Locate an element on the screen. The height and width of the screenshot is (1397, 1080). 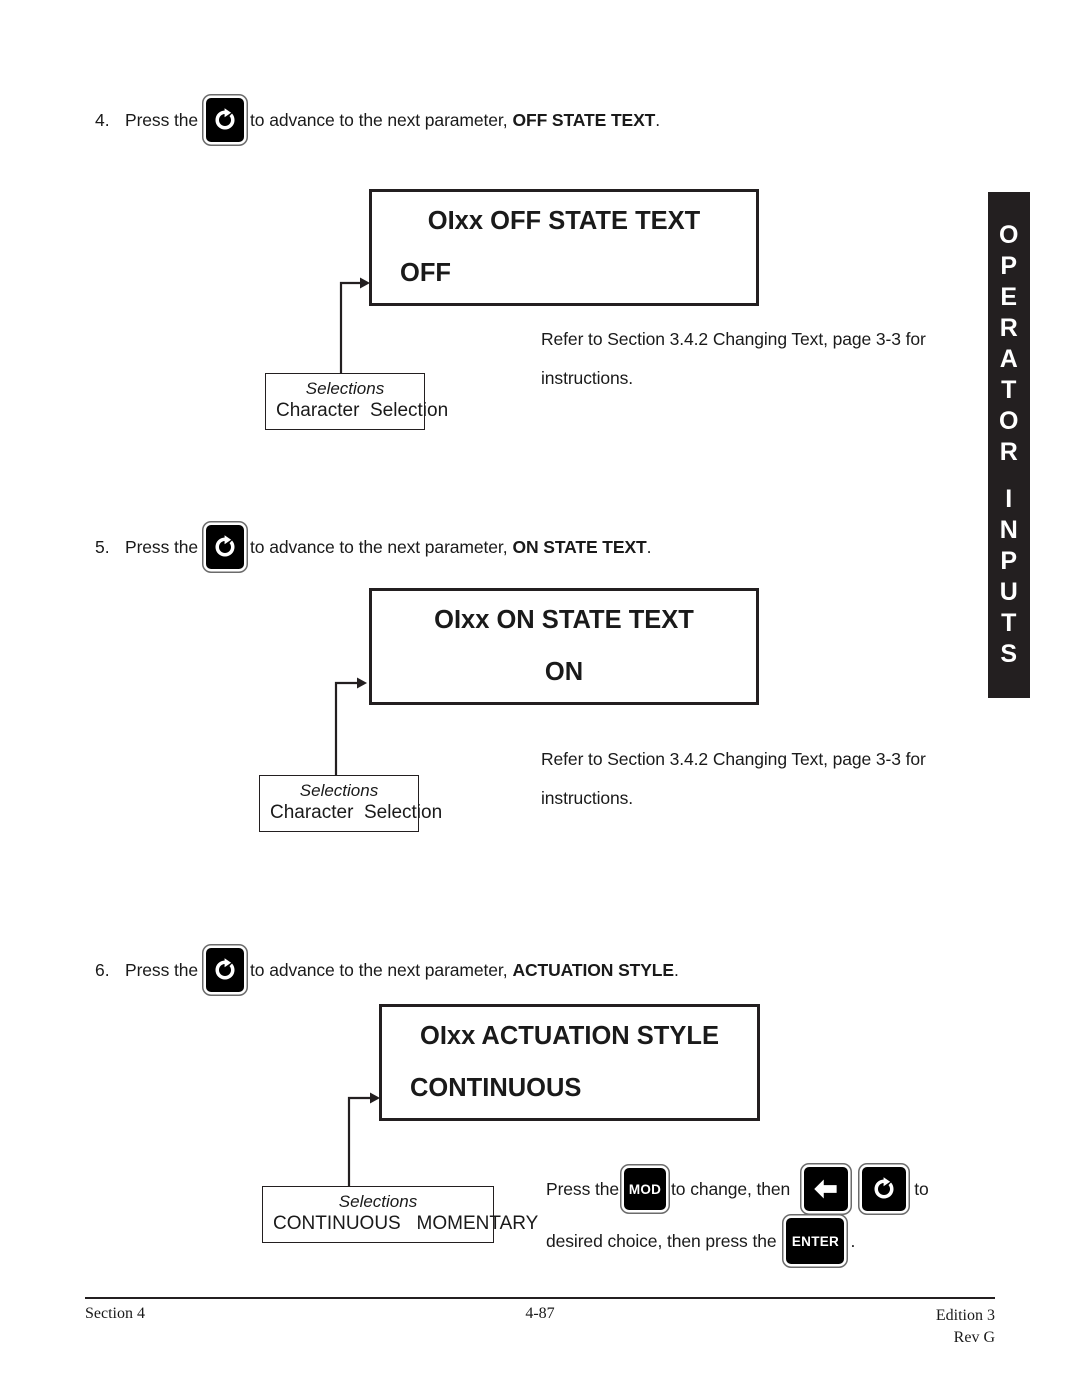
instr-text: Press the is located at coordinates (583, 1188).